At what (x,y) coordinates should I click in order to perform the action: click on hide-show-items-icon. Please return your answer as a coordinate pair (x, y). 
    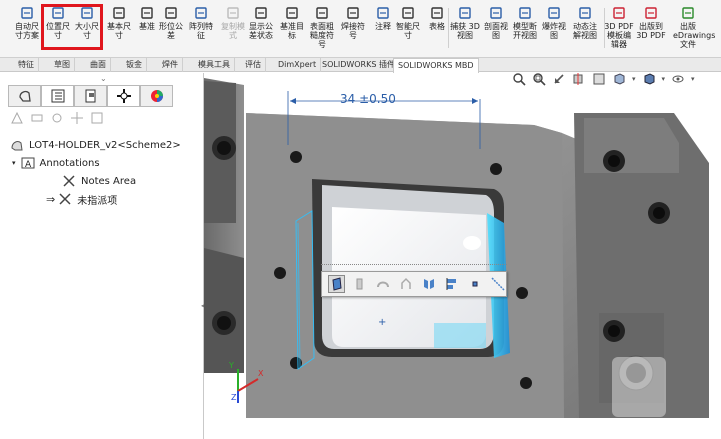
    Looking at the image, I should click on (678, 79).